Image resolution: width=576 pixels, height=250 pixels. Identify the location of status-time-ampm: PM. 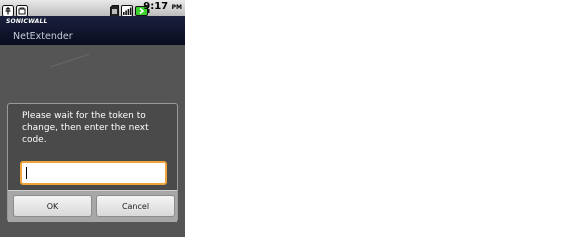
(176, 7).